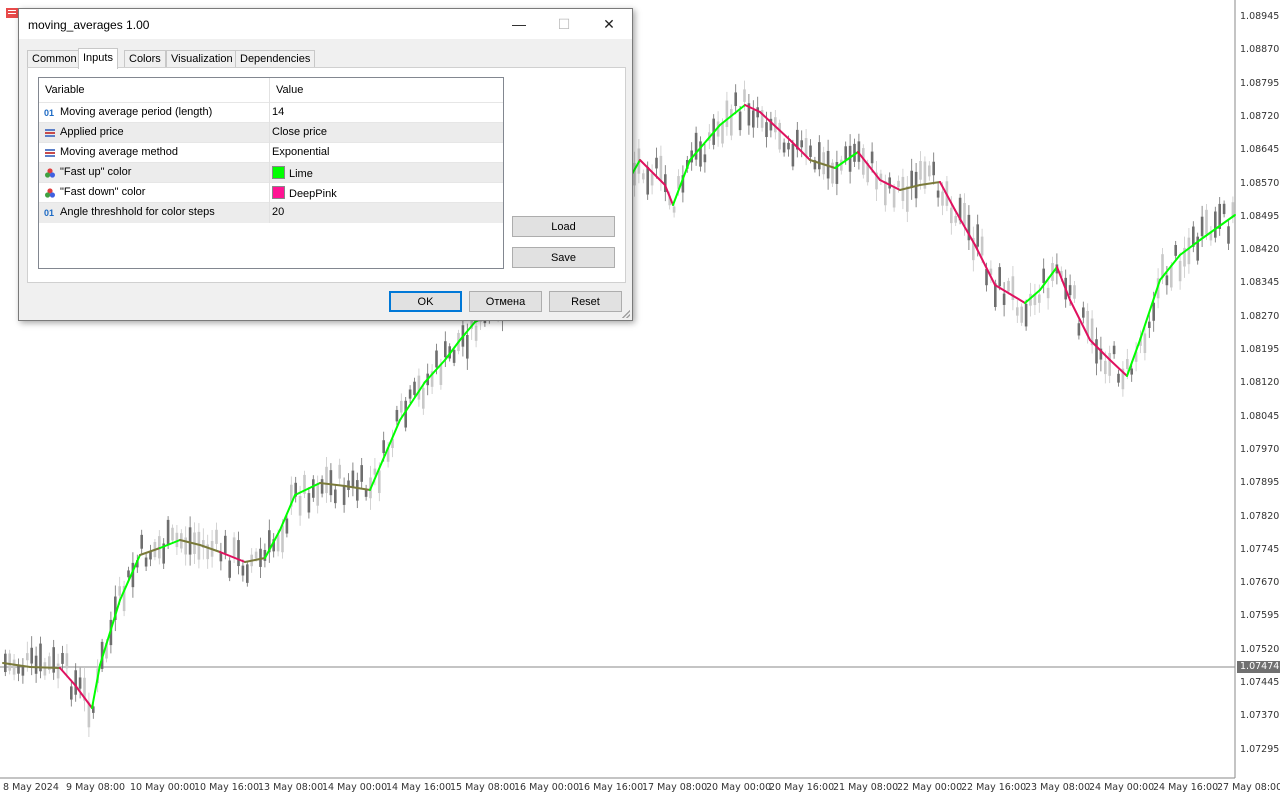 This screenshot has width=1280, height=800. Describe the element at coordinates (301, 152) in the screenshot. I see `value-cell: Exponential` at that location.